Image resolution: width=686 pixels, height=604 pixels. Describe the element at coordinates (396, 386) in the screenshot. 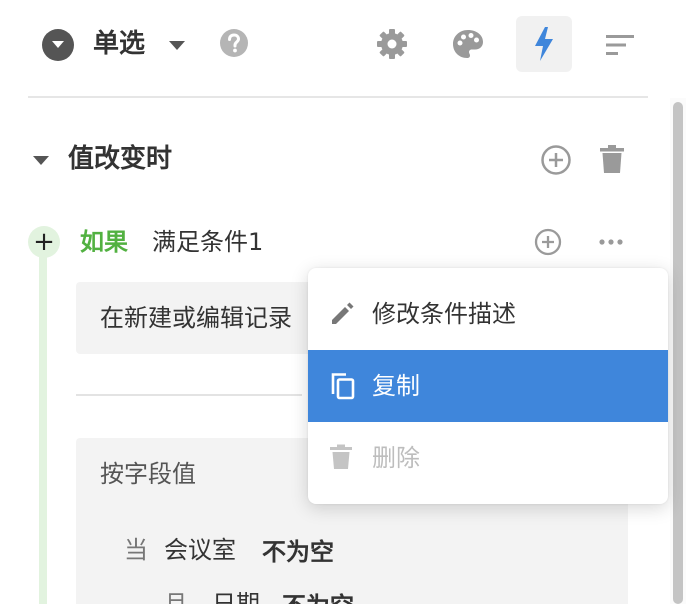

I see `menu-item-label: 复制` at that location.